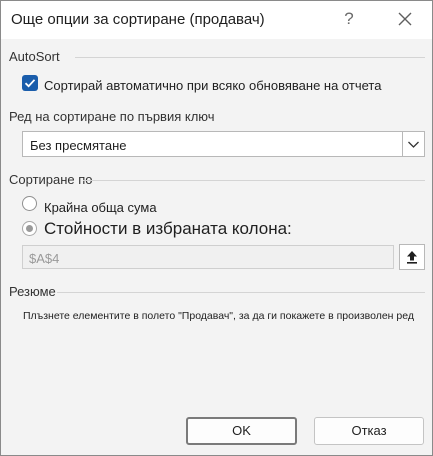  Describe the element at coordinates (32, 291) in the screenshot. I see `summary-section-label: Резюме` at that location.